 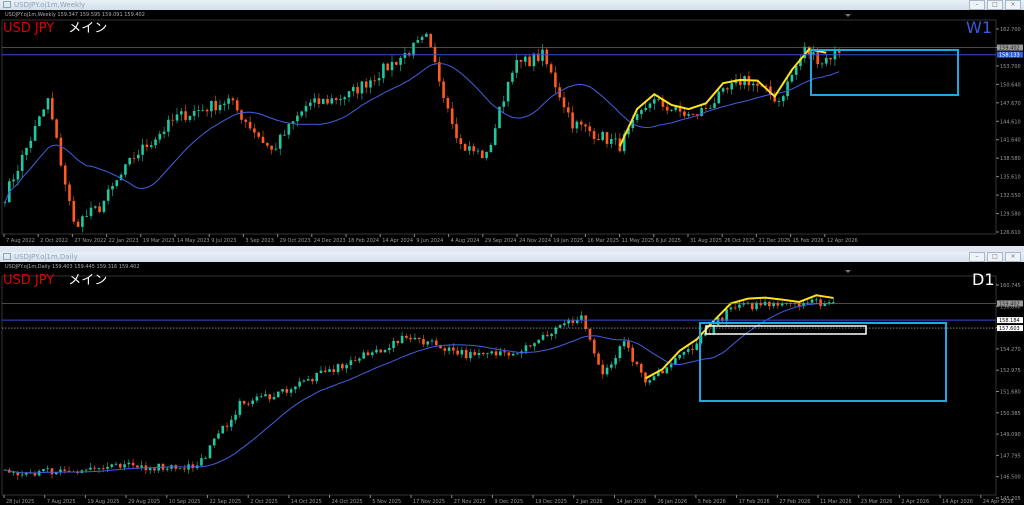 What do you see at coordinates (551, 502) in the screenshot?
I see `date-tick-label: 19 Dec 2025` at bounding box center [551, 502].